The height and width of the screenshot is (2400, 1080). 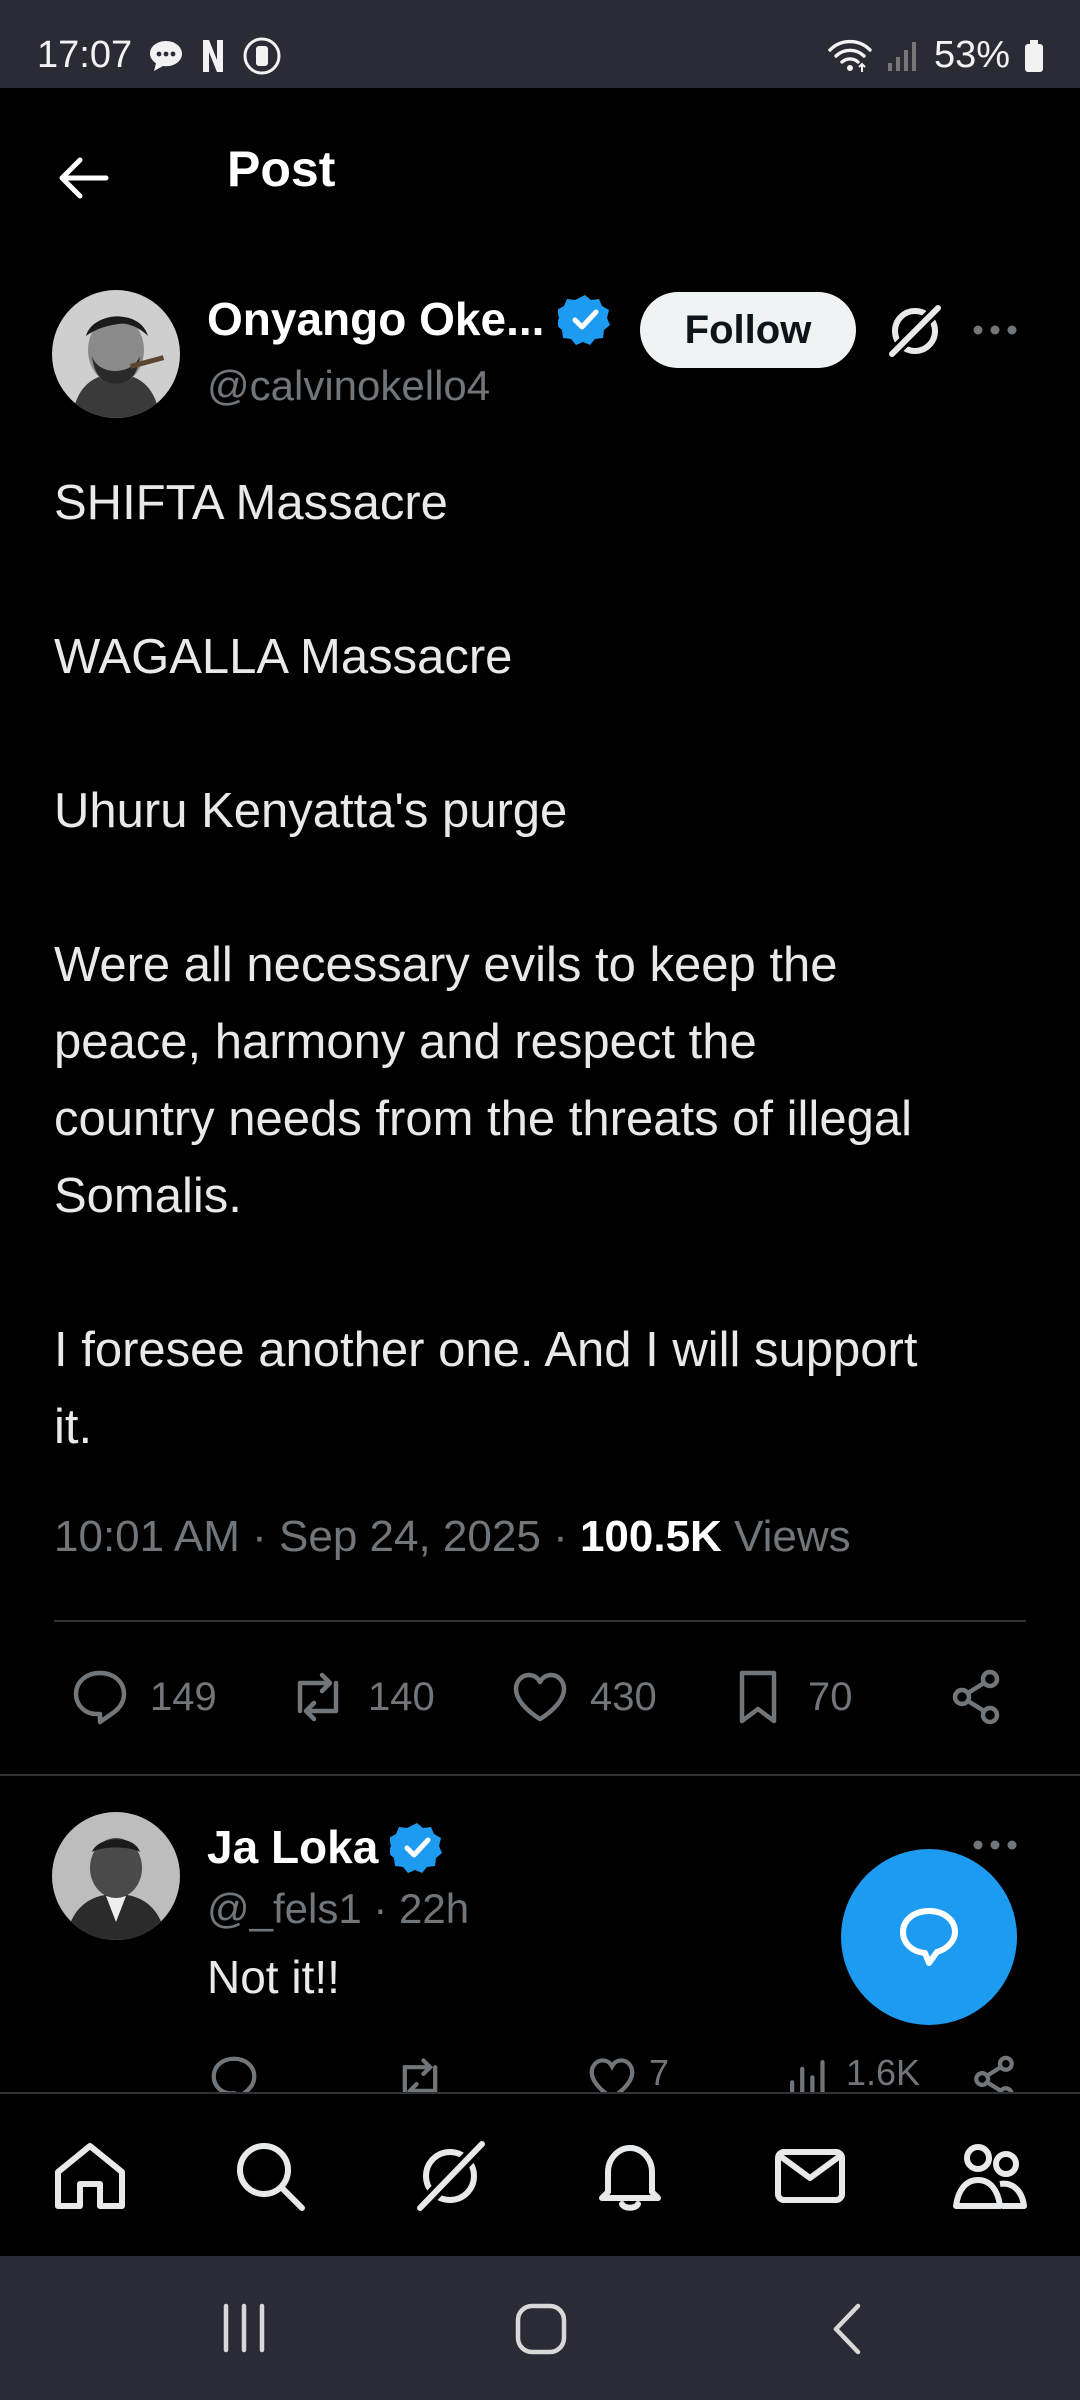 I want to click on status-notification-icons, so click(x=215, y=56).